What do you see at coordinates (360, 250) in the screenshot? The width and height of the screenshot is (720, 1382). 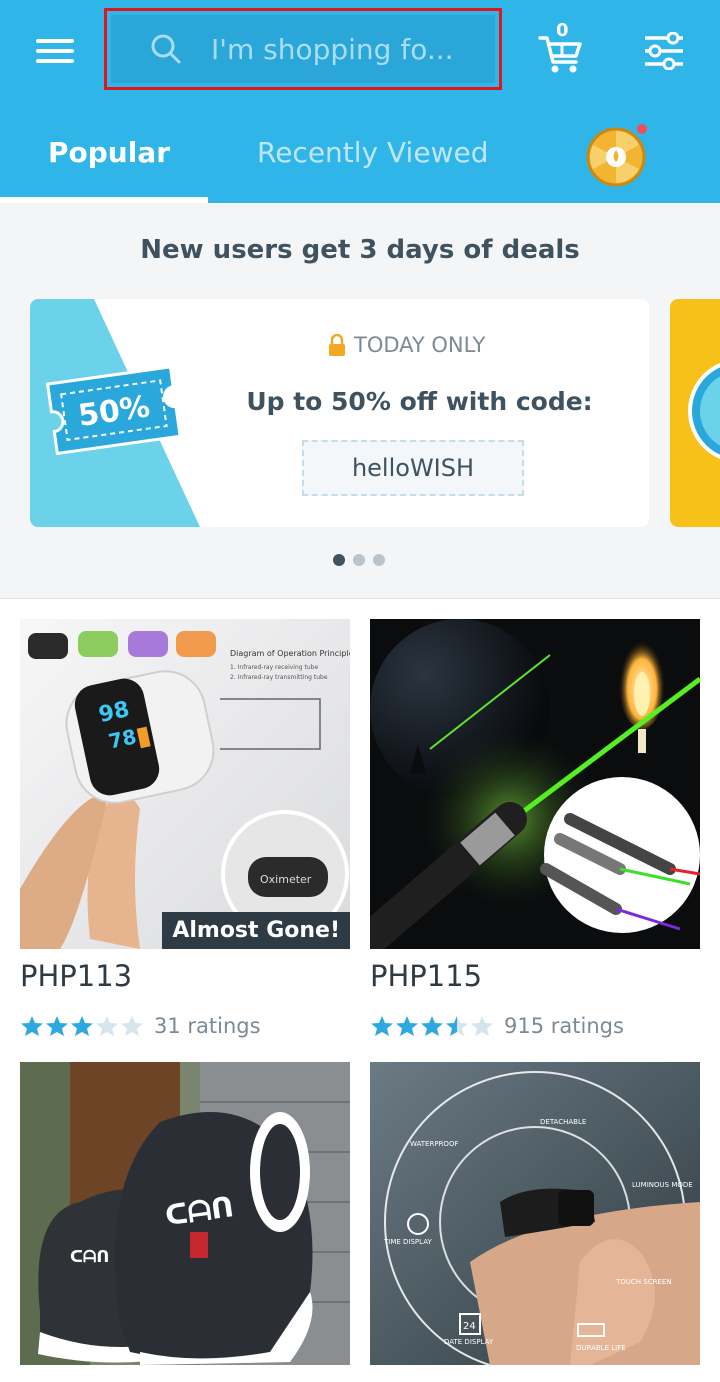 I see `deals-heading: New users get 3 days of deals` at bounding box center [360, 250].